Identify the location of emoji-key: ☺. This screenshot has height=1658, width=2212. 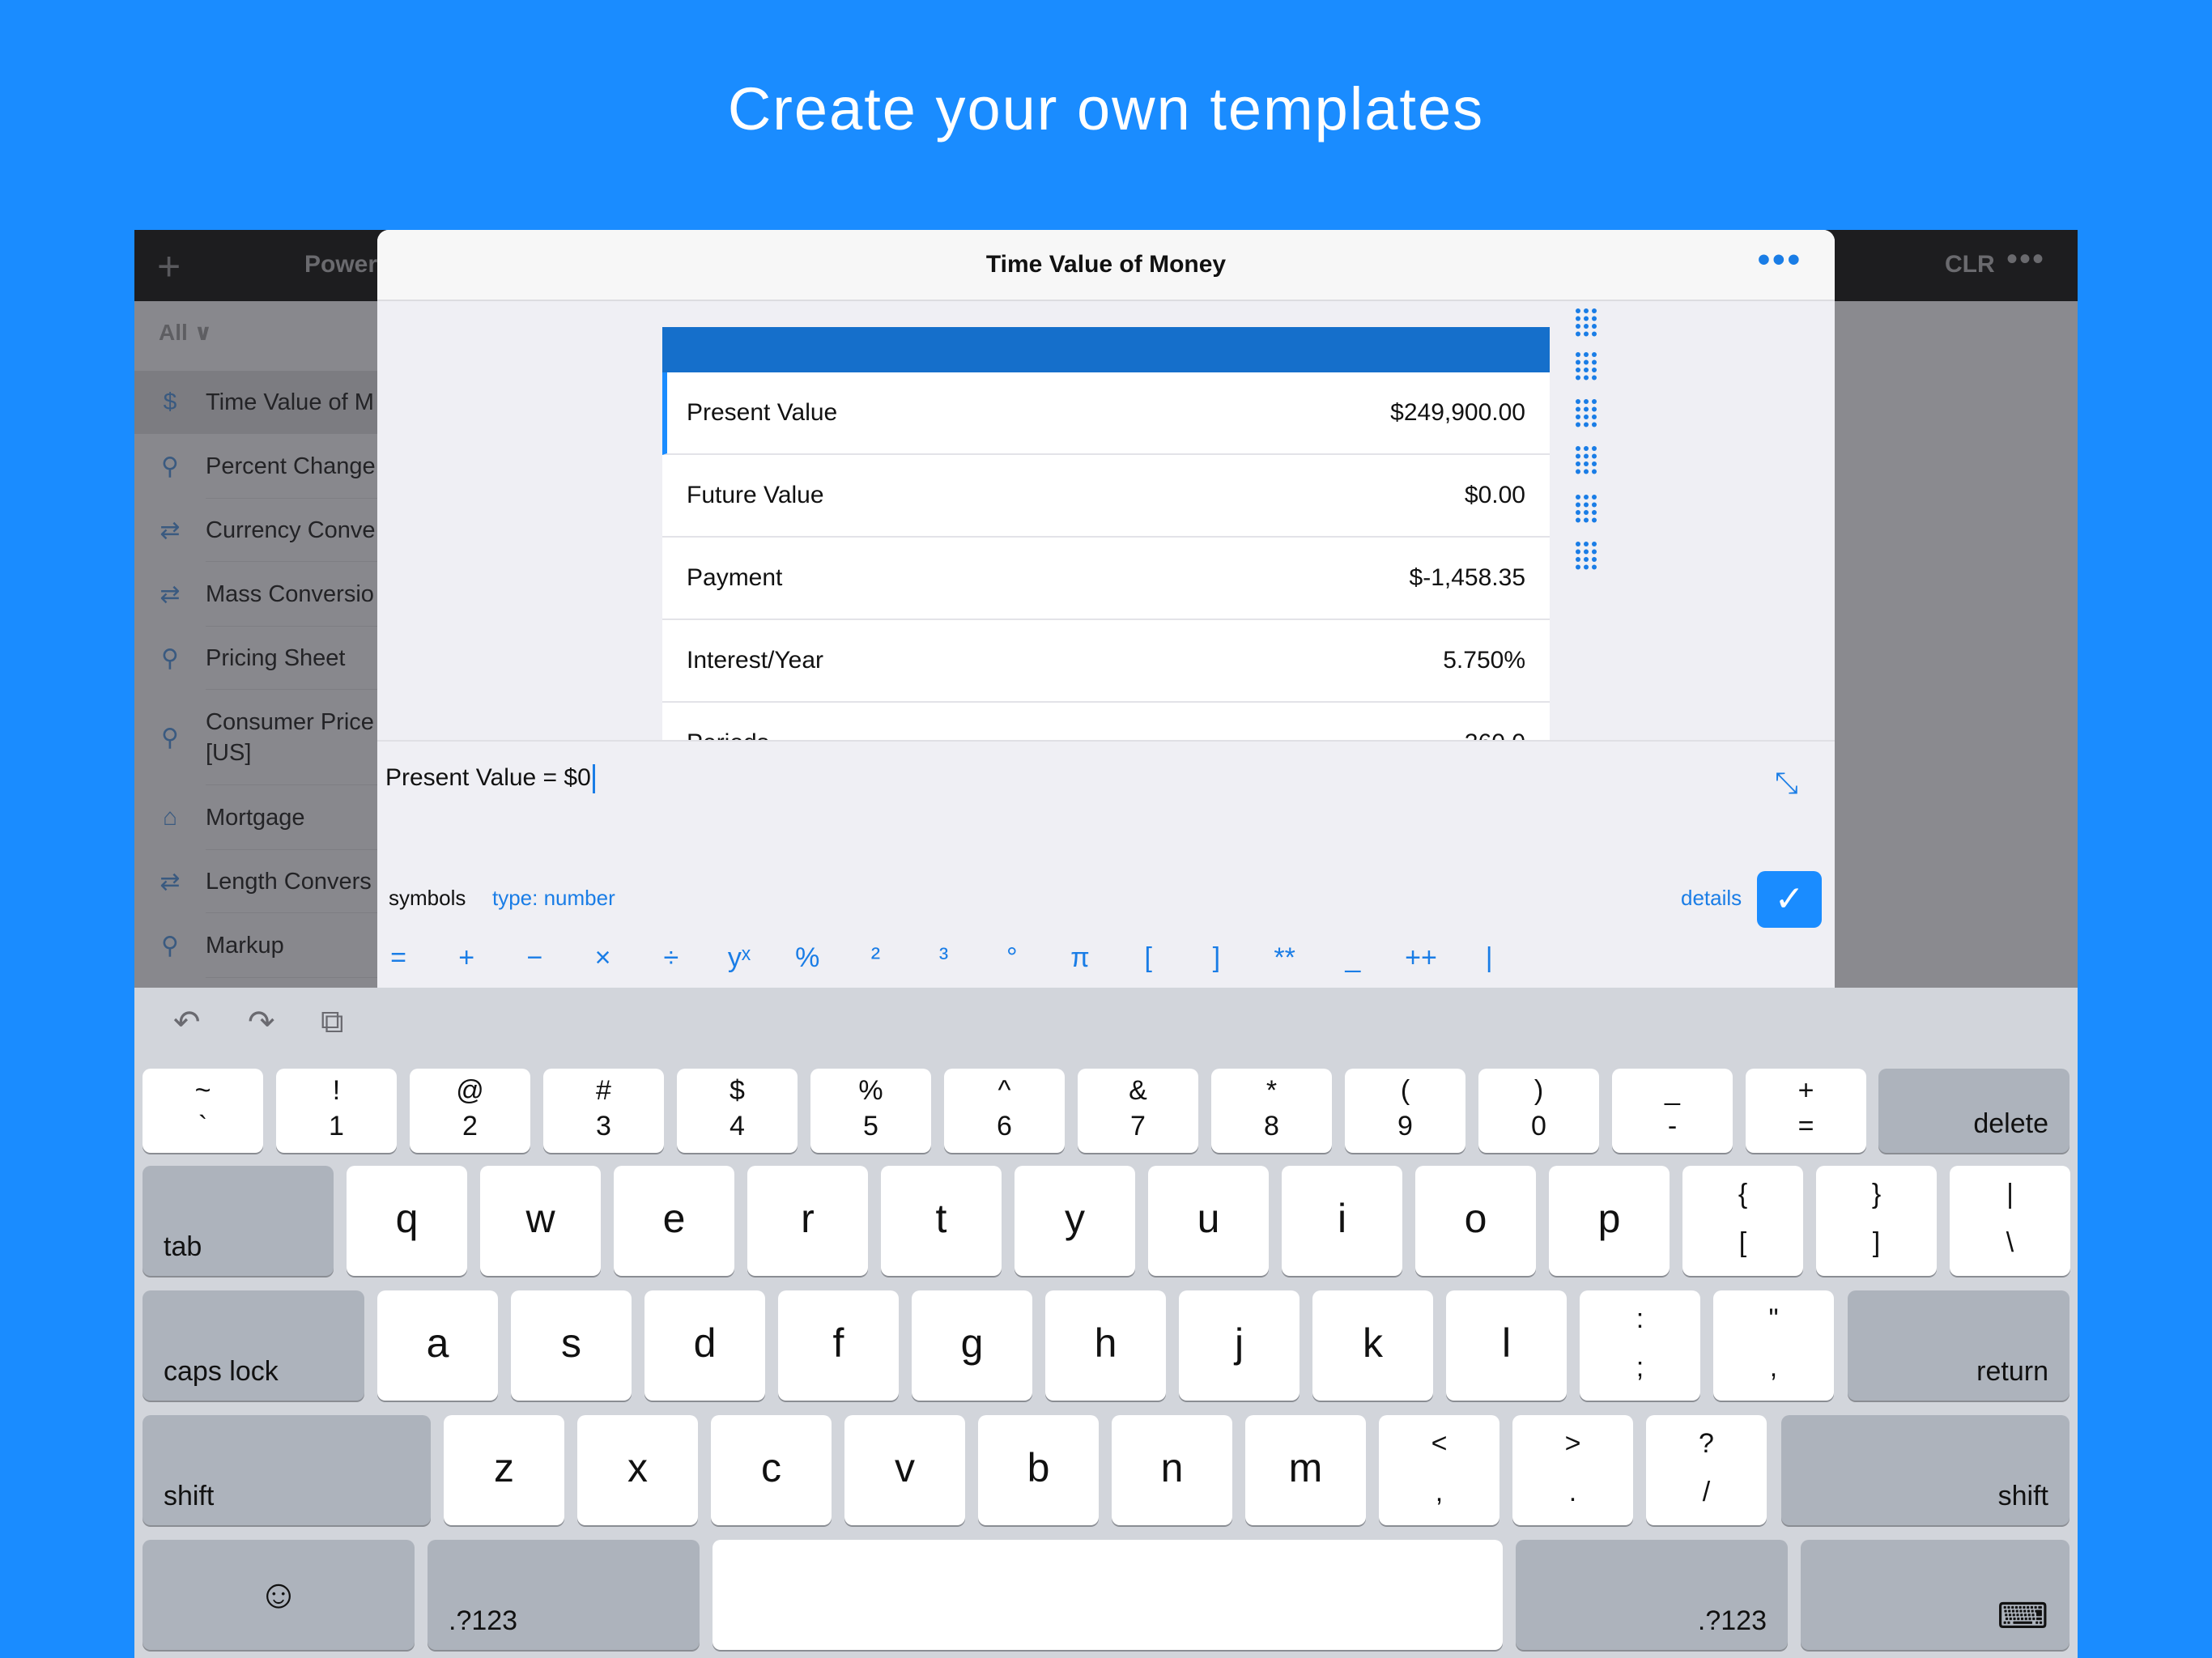
(279, 1595).